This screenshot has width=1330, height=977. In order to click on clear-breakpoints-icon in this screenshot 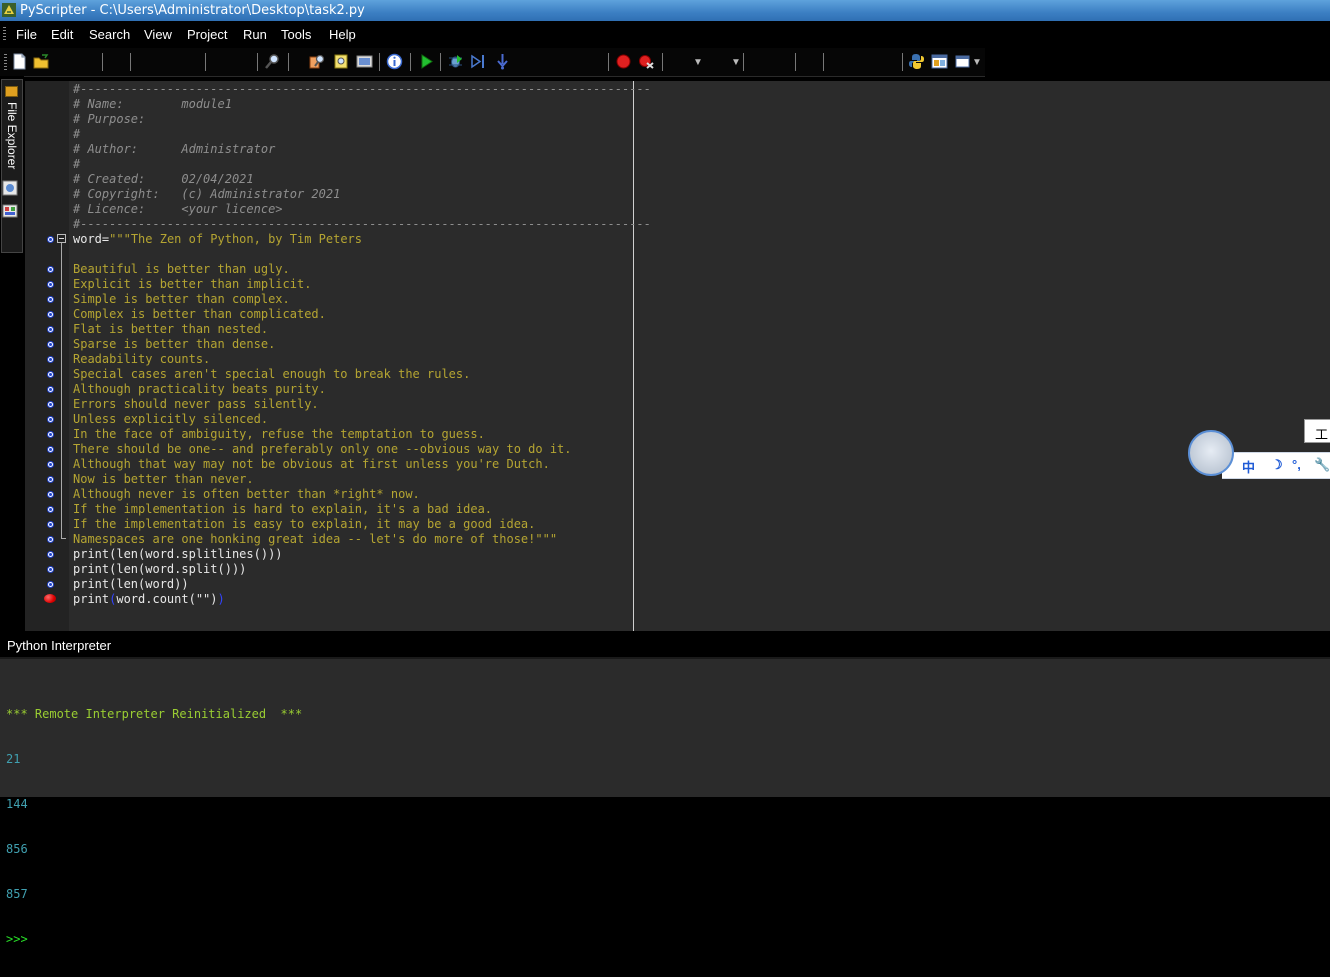, I will do `click(646, 61)`.